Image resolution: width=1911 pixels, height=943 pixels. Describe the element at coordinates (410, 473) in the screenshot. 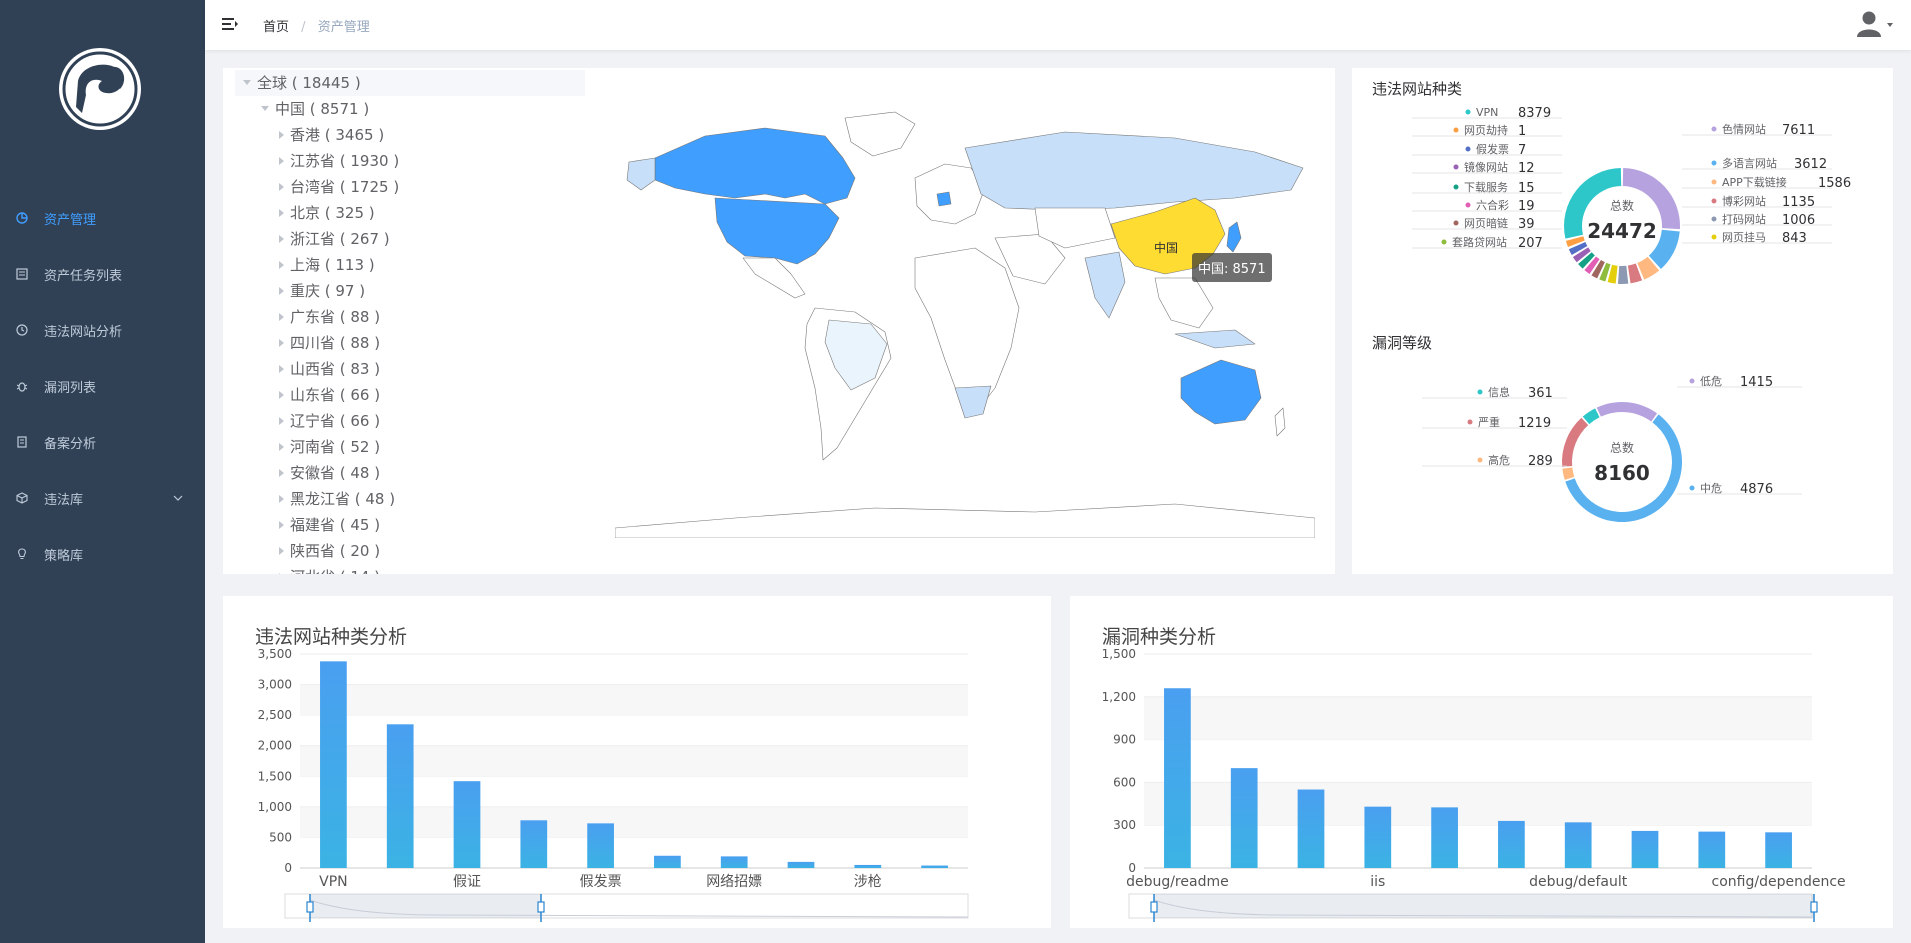

I see `tree-node-province: 安徽省 ( 48 )` at that location.